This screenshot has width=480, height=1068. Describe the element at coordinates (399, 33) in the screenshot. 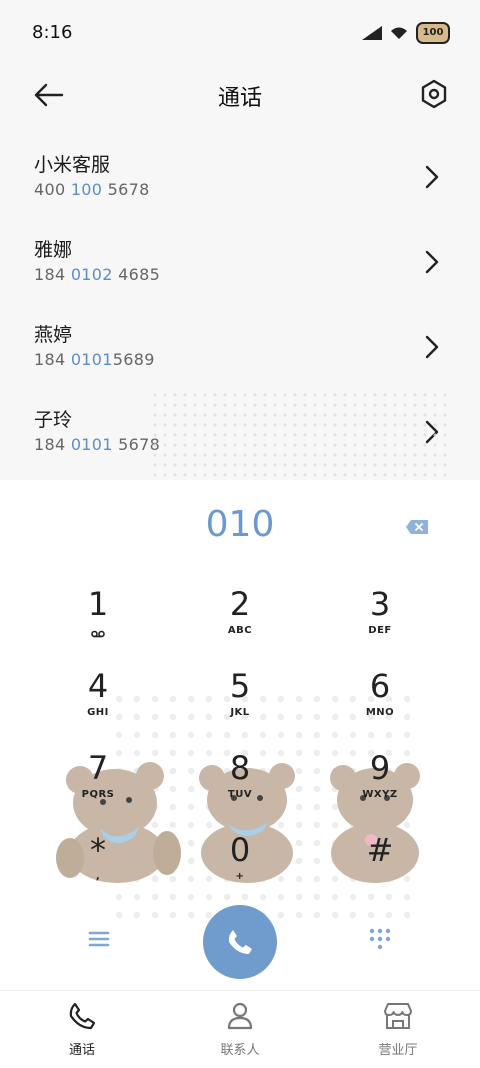

I see `wifi-icon` at that location.